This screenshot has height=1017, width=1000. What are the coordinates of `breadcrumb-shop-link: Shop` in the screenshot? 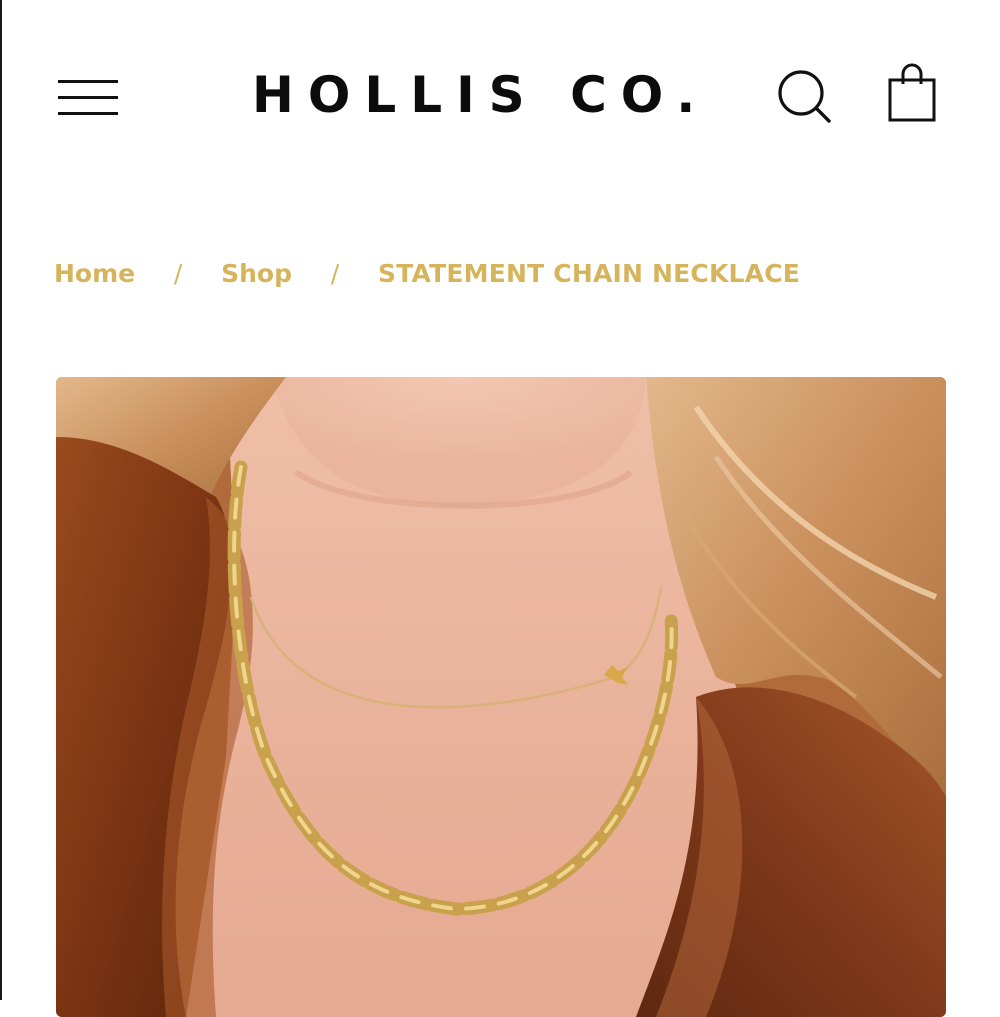 It's located at (256, 273).